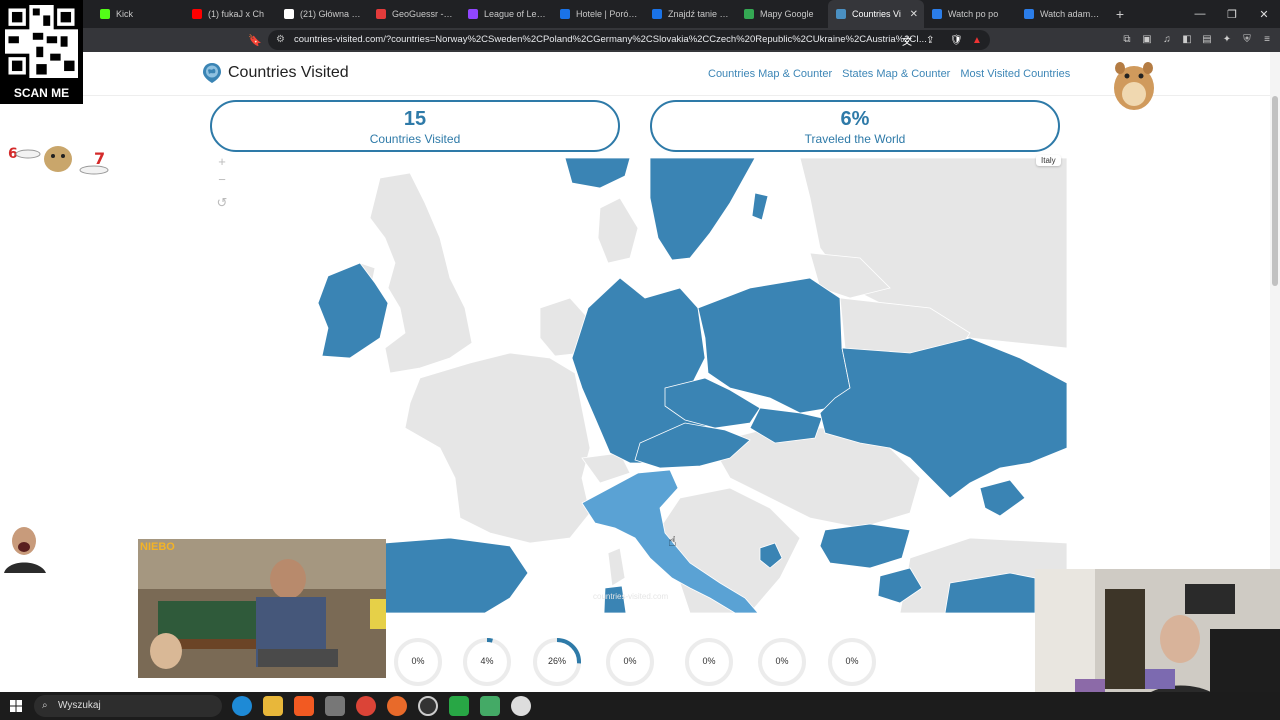 Image resolution: width=1280 pixels, height=720 pixels. I want to click on world-traveled-card: 6% Traveled the World, so click(855, 126).